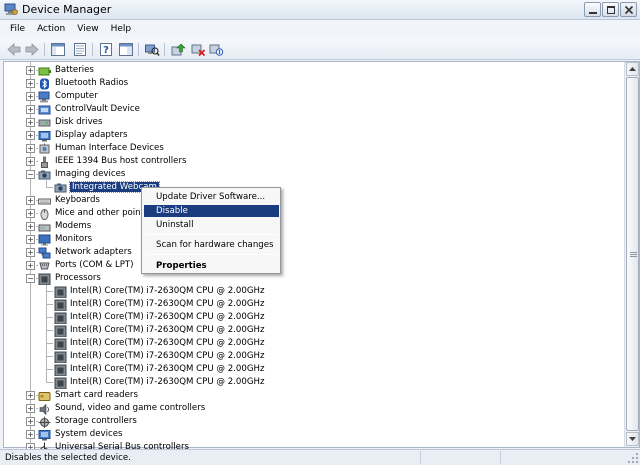  I want to click on tree-category-item: Computer, so click(76, 96).